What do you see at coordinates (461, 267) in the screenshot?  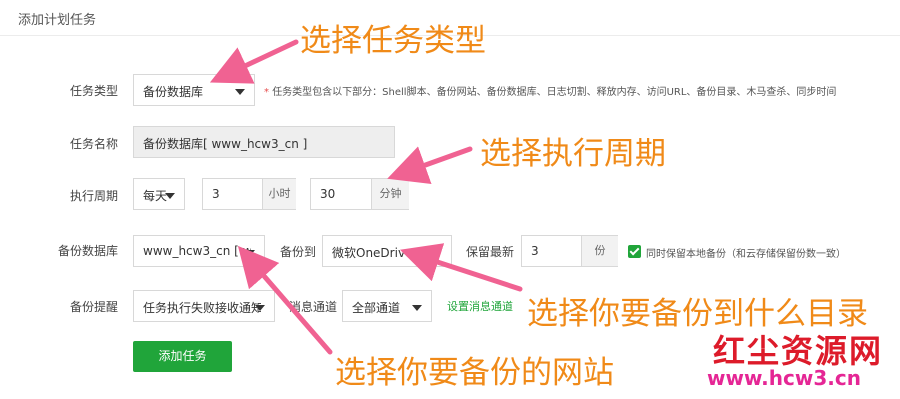 I see `arrow-to-backup-target` at bounding box center [461, 267].